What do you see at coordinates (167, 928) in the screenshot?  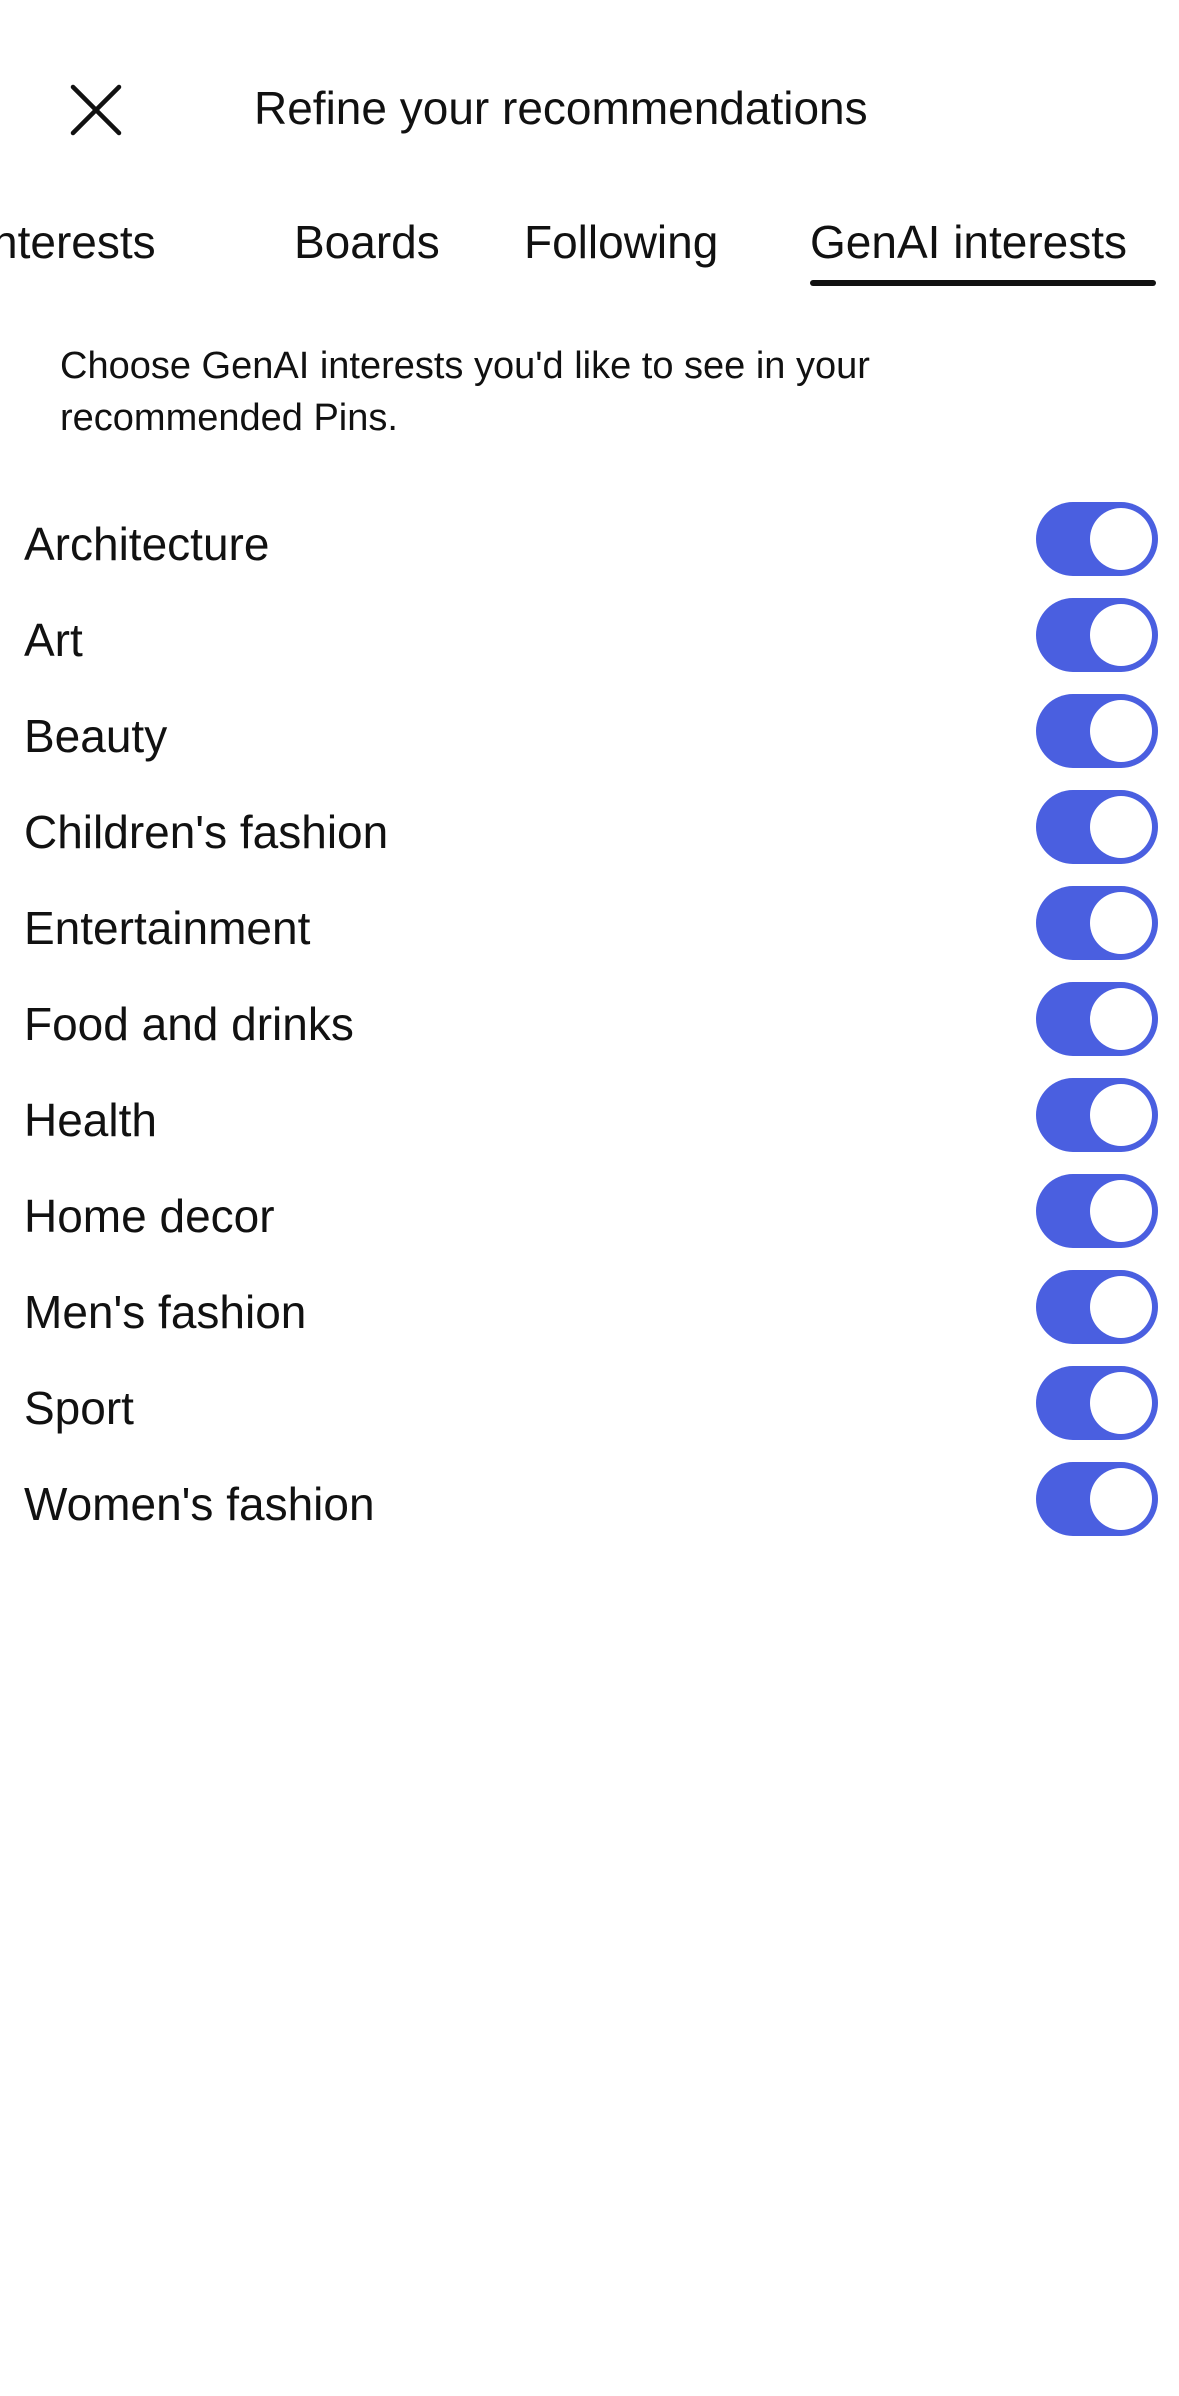 I see `interest-label: Entertainment` at bounding box center [167, 928].